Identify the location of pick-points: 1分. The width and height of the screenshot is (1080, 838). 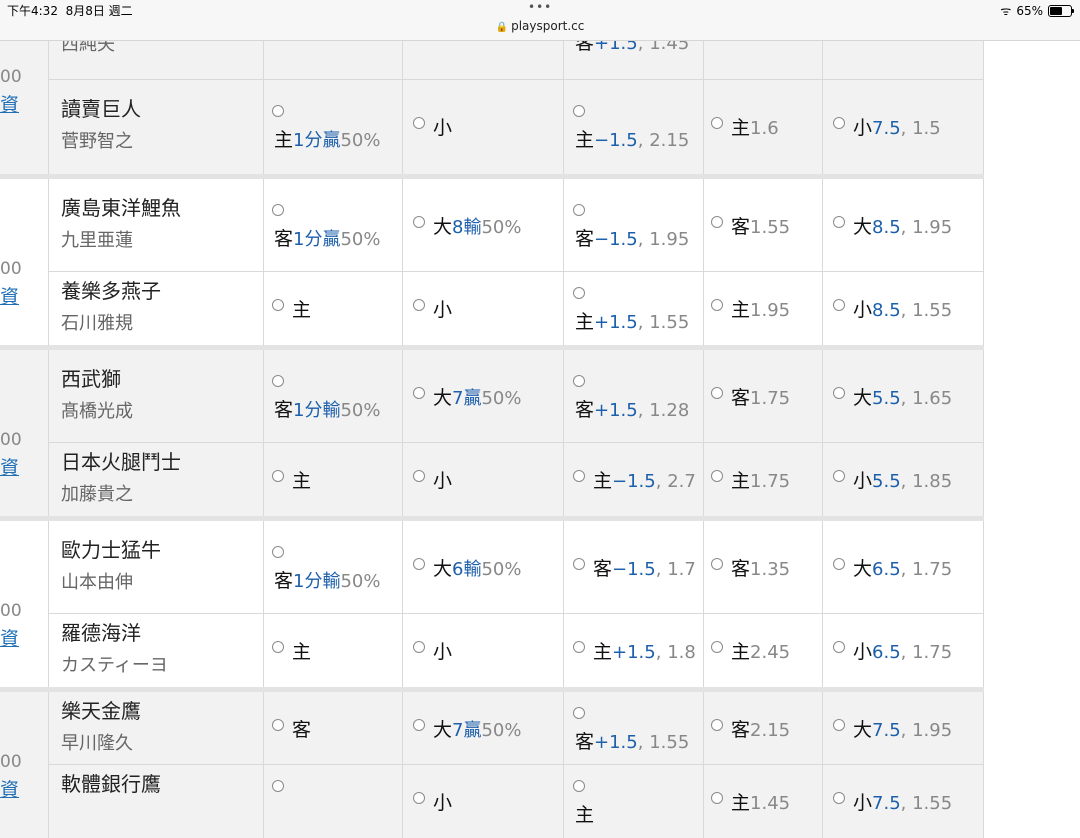
(308, 239).